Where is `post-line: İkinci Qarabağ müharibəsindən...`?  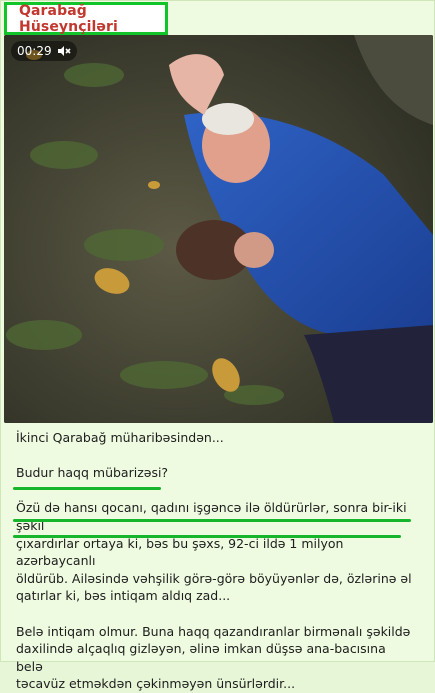
post-line: İkinci Qarabağ müharibəsindən... is located at coordinates (120, 437).